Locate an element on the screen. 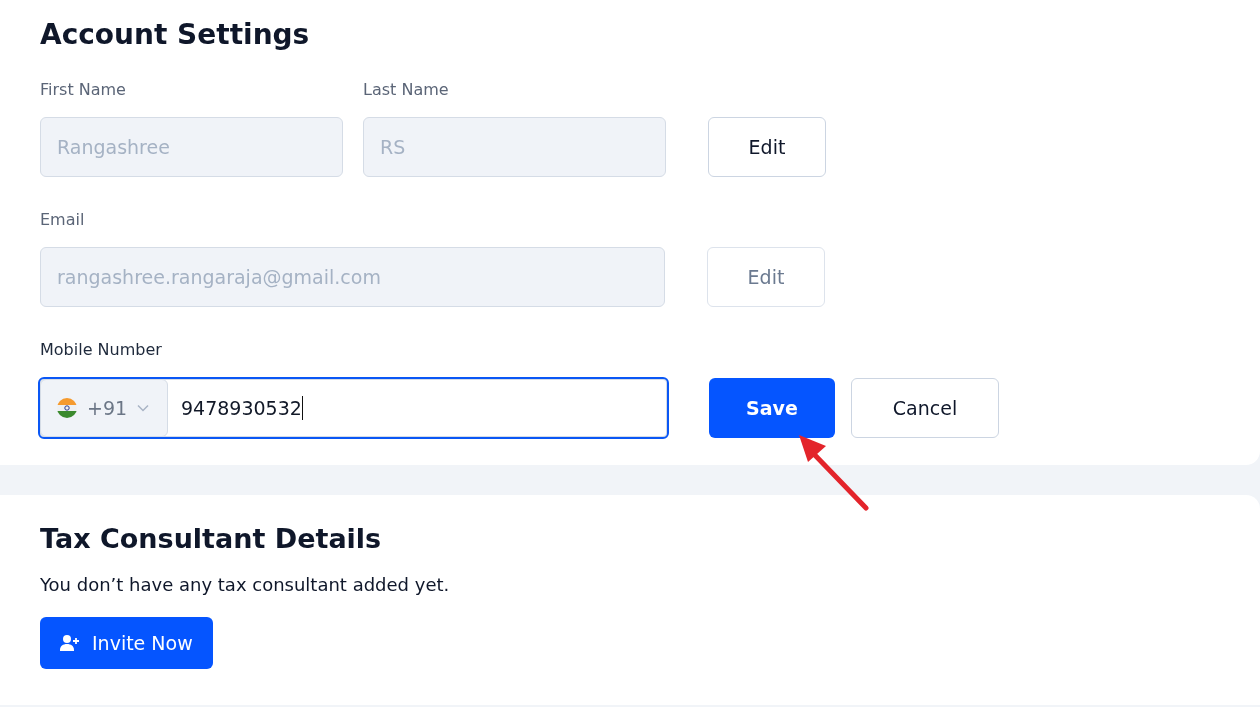  field-label: Email is located at coordinates (63, 220).